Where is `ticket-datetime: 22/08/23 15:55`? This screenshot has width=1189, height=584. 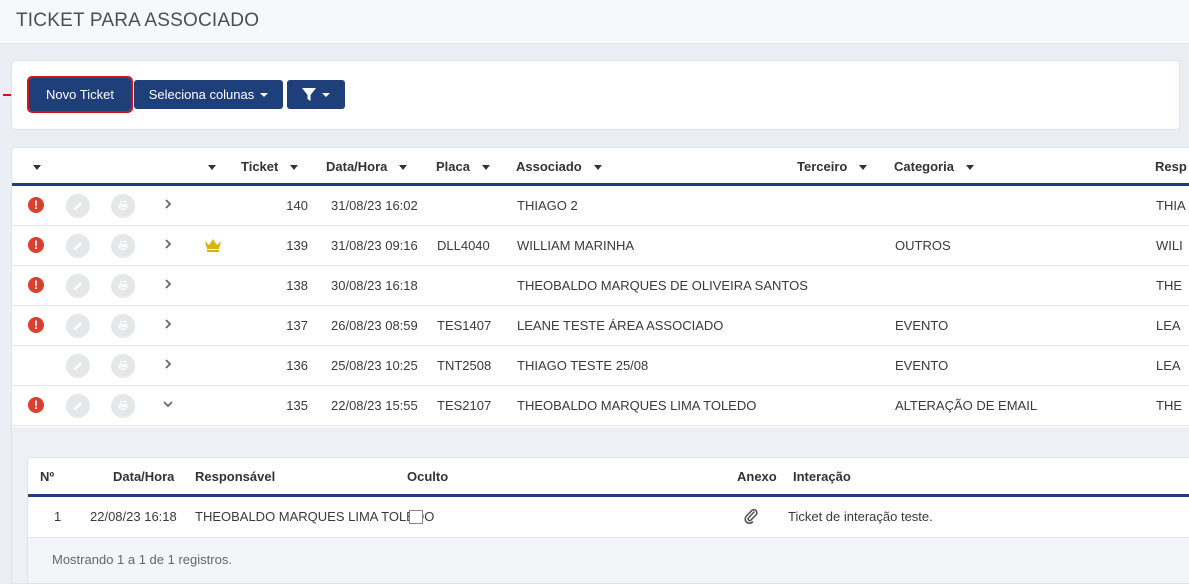
ticket-datetime: 22/08/23 15:55 is located at coordinates (374, 405).